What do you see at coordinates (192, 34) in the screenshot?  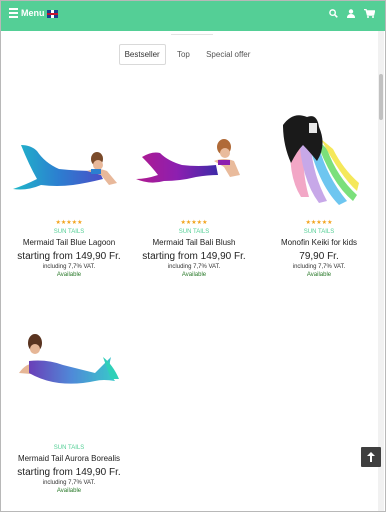 I see `divider` at bounding box center [192, 34].